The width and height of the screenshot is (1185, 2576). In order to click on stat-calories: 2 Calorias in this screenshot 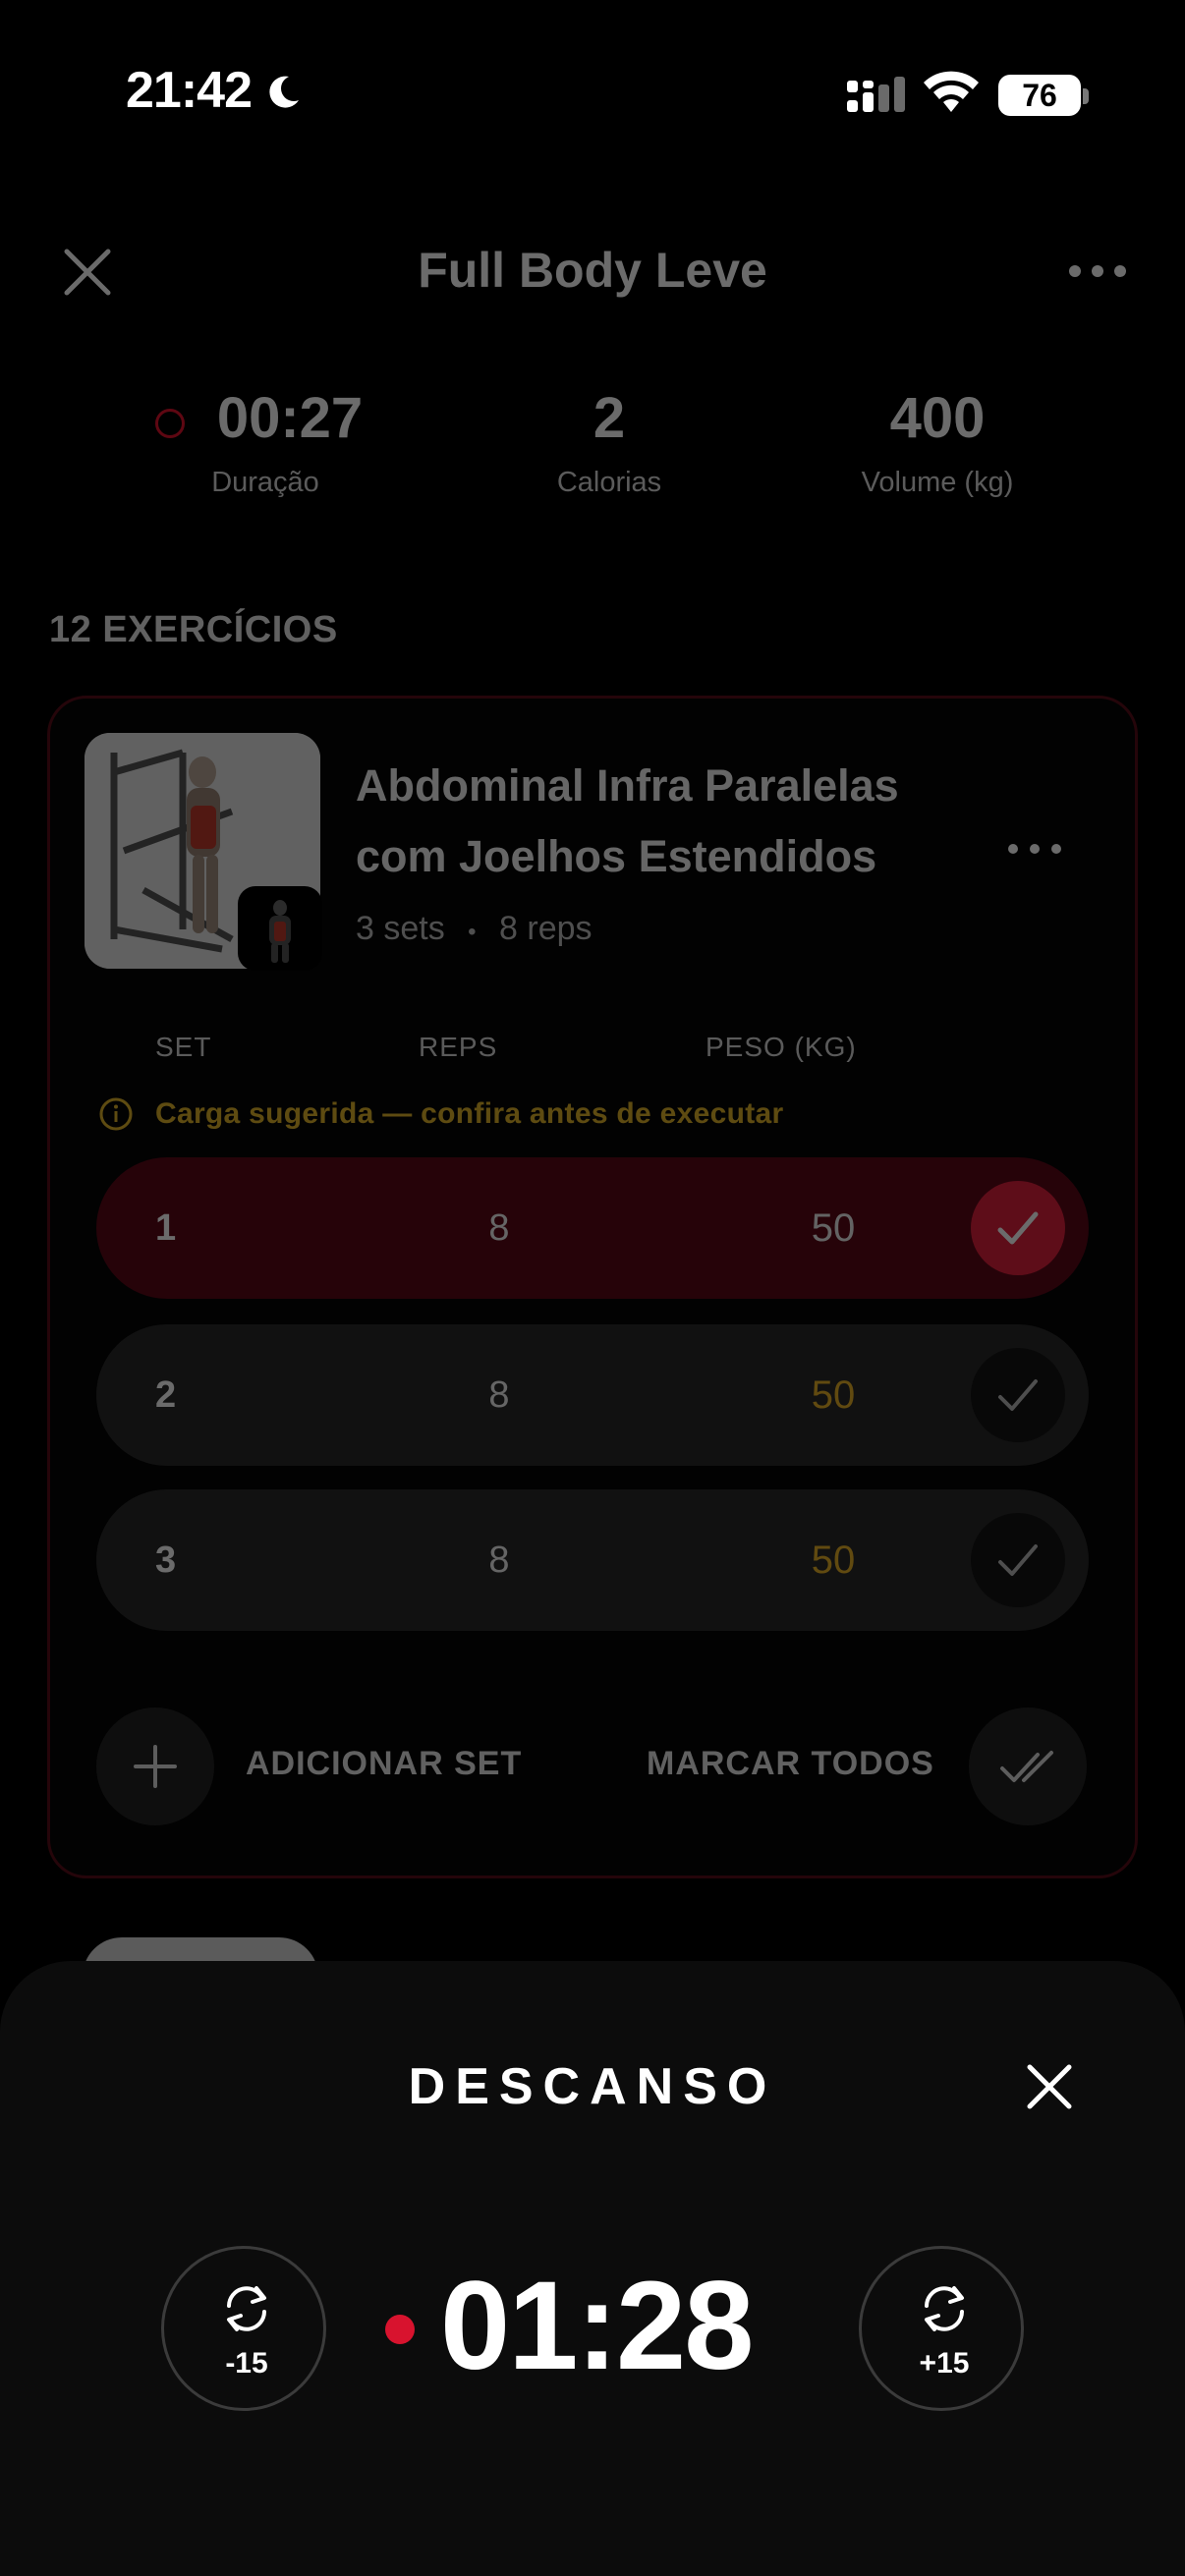, I will do `click(609, 442)`.